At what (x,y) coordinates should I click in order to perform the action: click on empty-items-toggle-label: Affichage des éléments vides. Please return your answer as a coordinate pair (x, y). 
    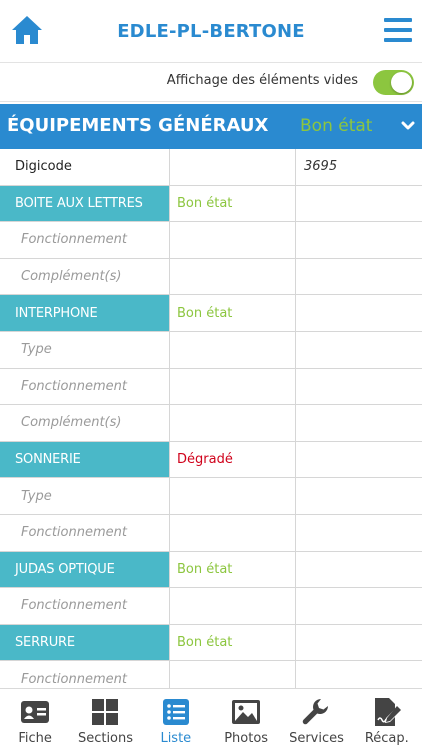
    Looking at the image, I should click on (262, 80).